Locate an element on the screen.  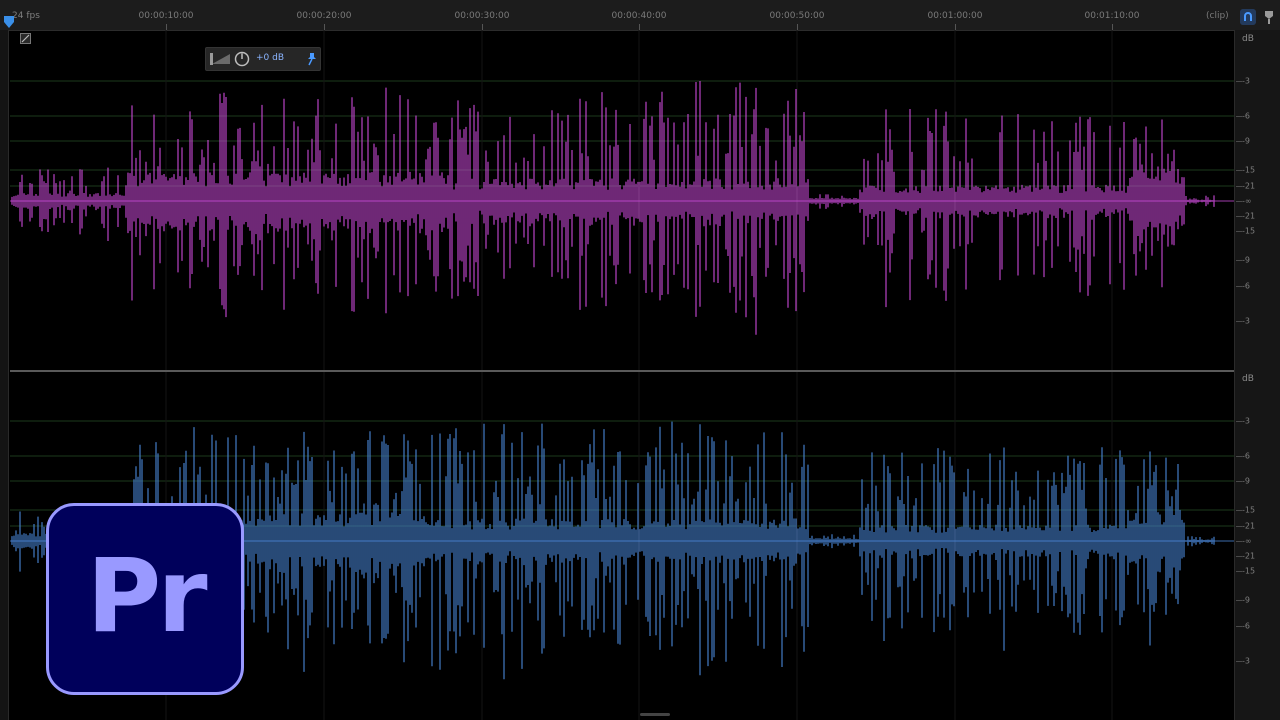
pin-icon is located at coordinates (312, 59).